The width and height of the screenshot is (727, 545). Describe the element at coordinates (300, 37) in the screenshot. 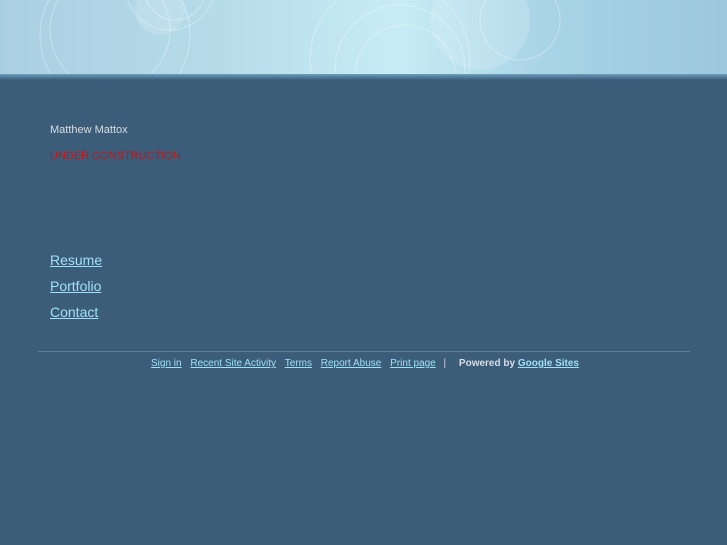

I see `decorative-circles-icon` at that location.